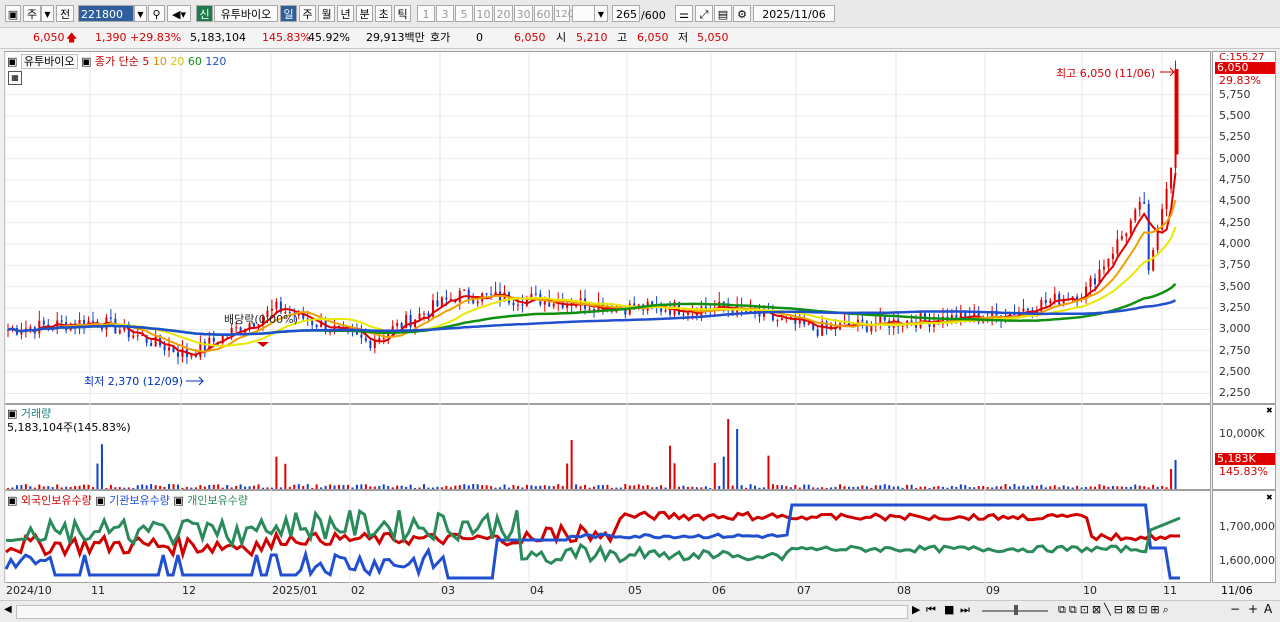 This screenshot has height=622, width=1280. I want to click on ma-20: 20, so click(177, 61).